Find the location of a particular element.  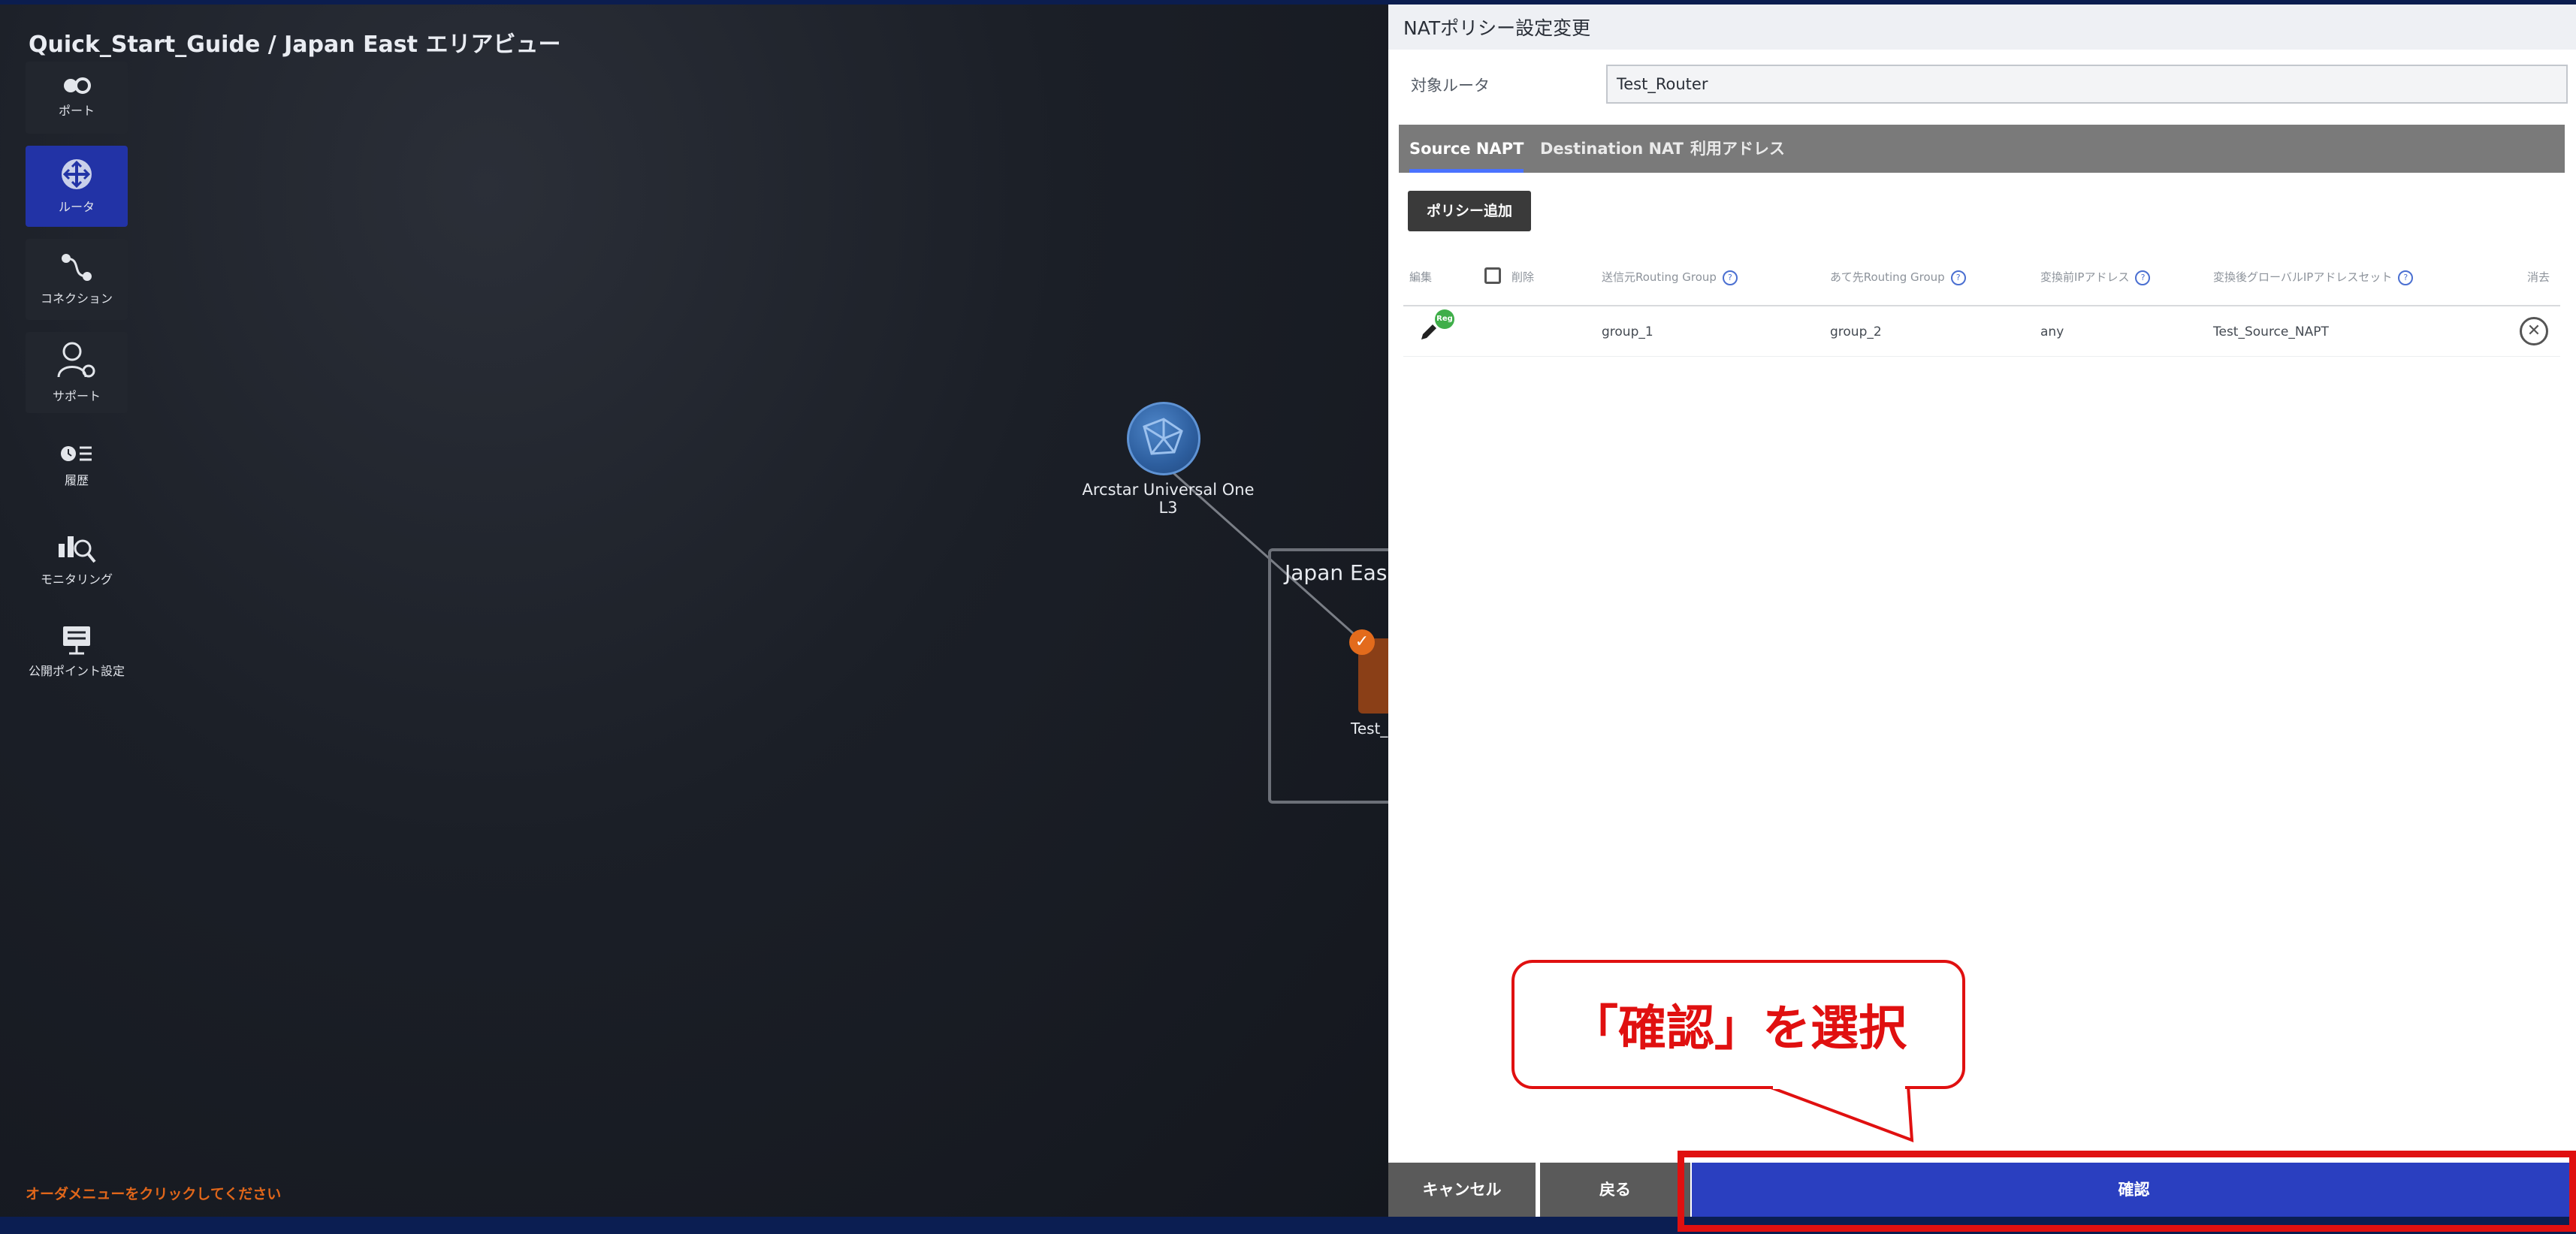

header-remove: 消去 is located at coordinates (2538, 277).